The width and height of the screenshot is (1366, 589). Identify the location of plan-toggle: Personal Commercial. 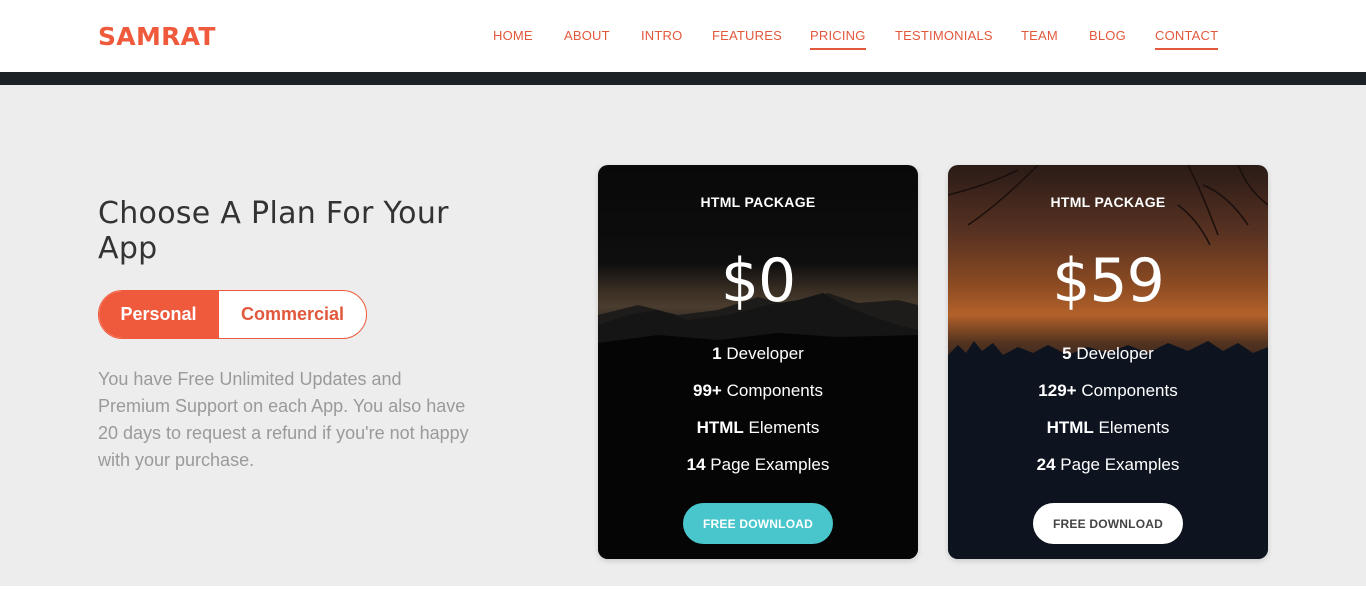
(232, 314).